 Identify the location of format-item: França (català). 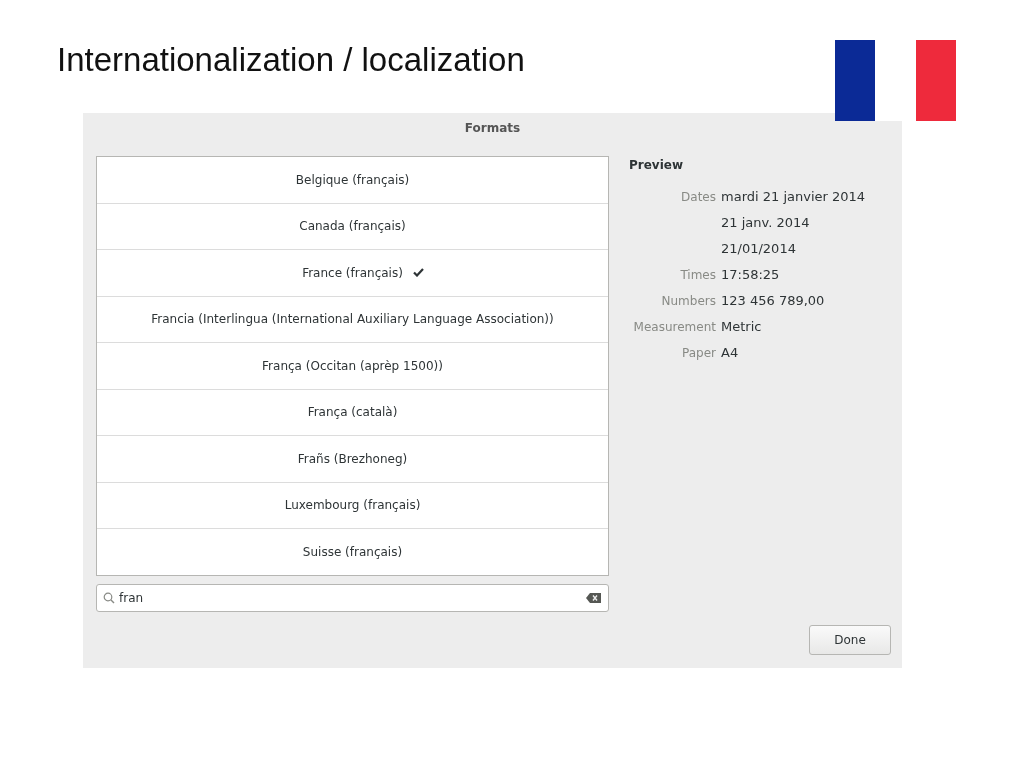
(352, 412).